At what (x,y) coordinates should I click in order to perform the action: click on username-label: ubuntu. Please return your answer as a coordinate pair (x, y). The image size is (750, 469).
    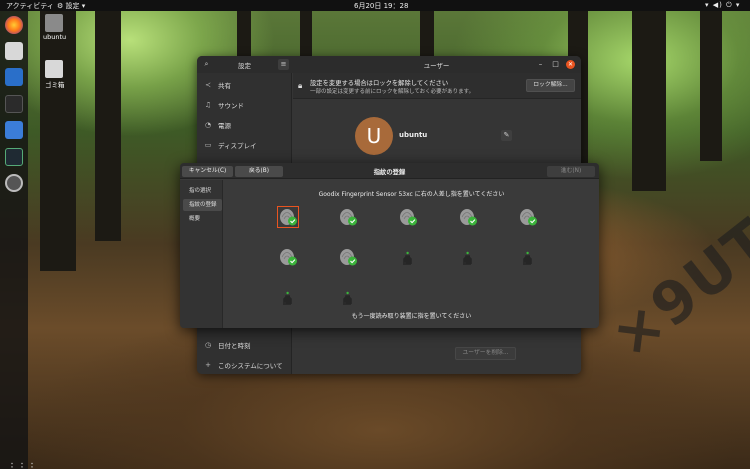
    Looking at the image, I should click on (413, 135).